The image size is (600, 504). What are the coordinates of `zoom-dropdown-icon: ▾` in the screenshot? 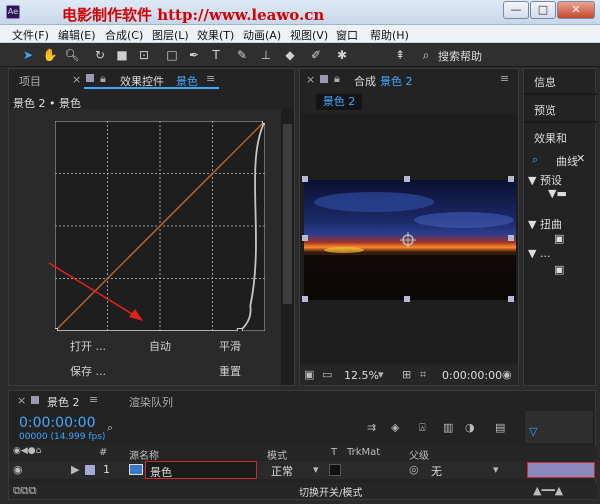 It's located at (381, 374).